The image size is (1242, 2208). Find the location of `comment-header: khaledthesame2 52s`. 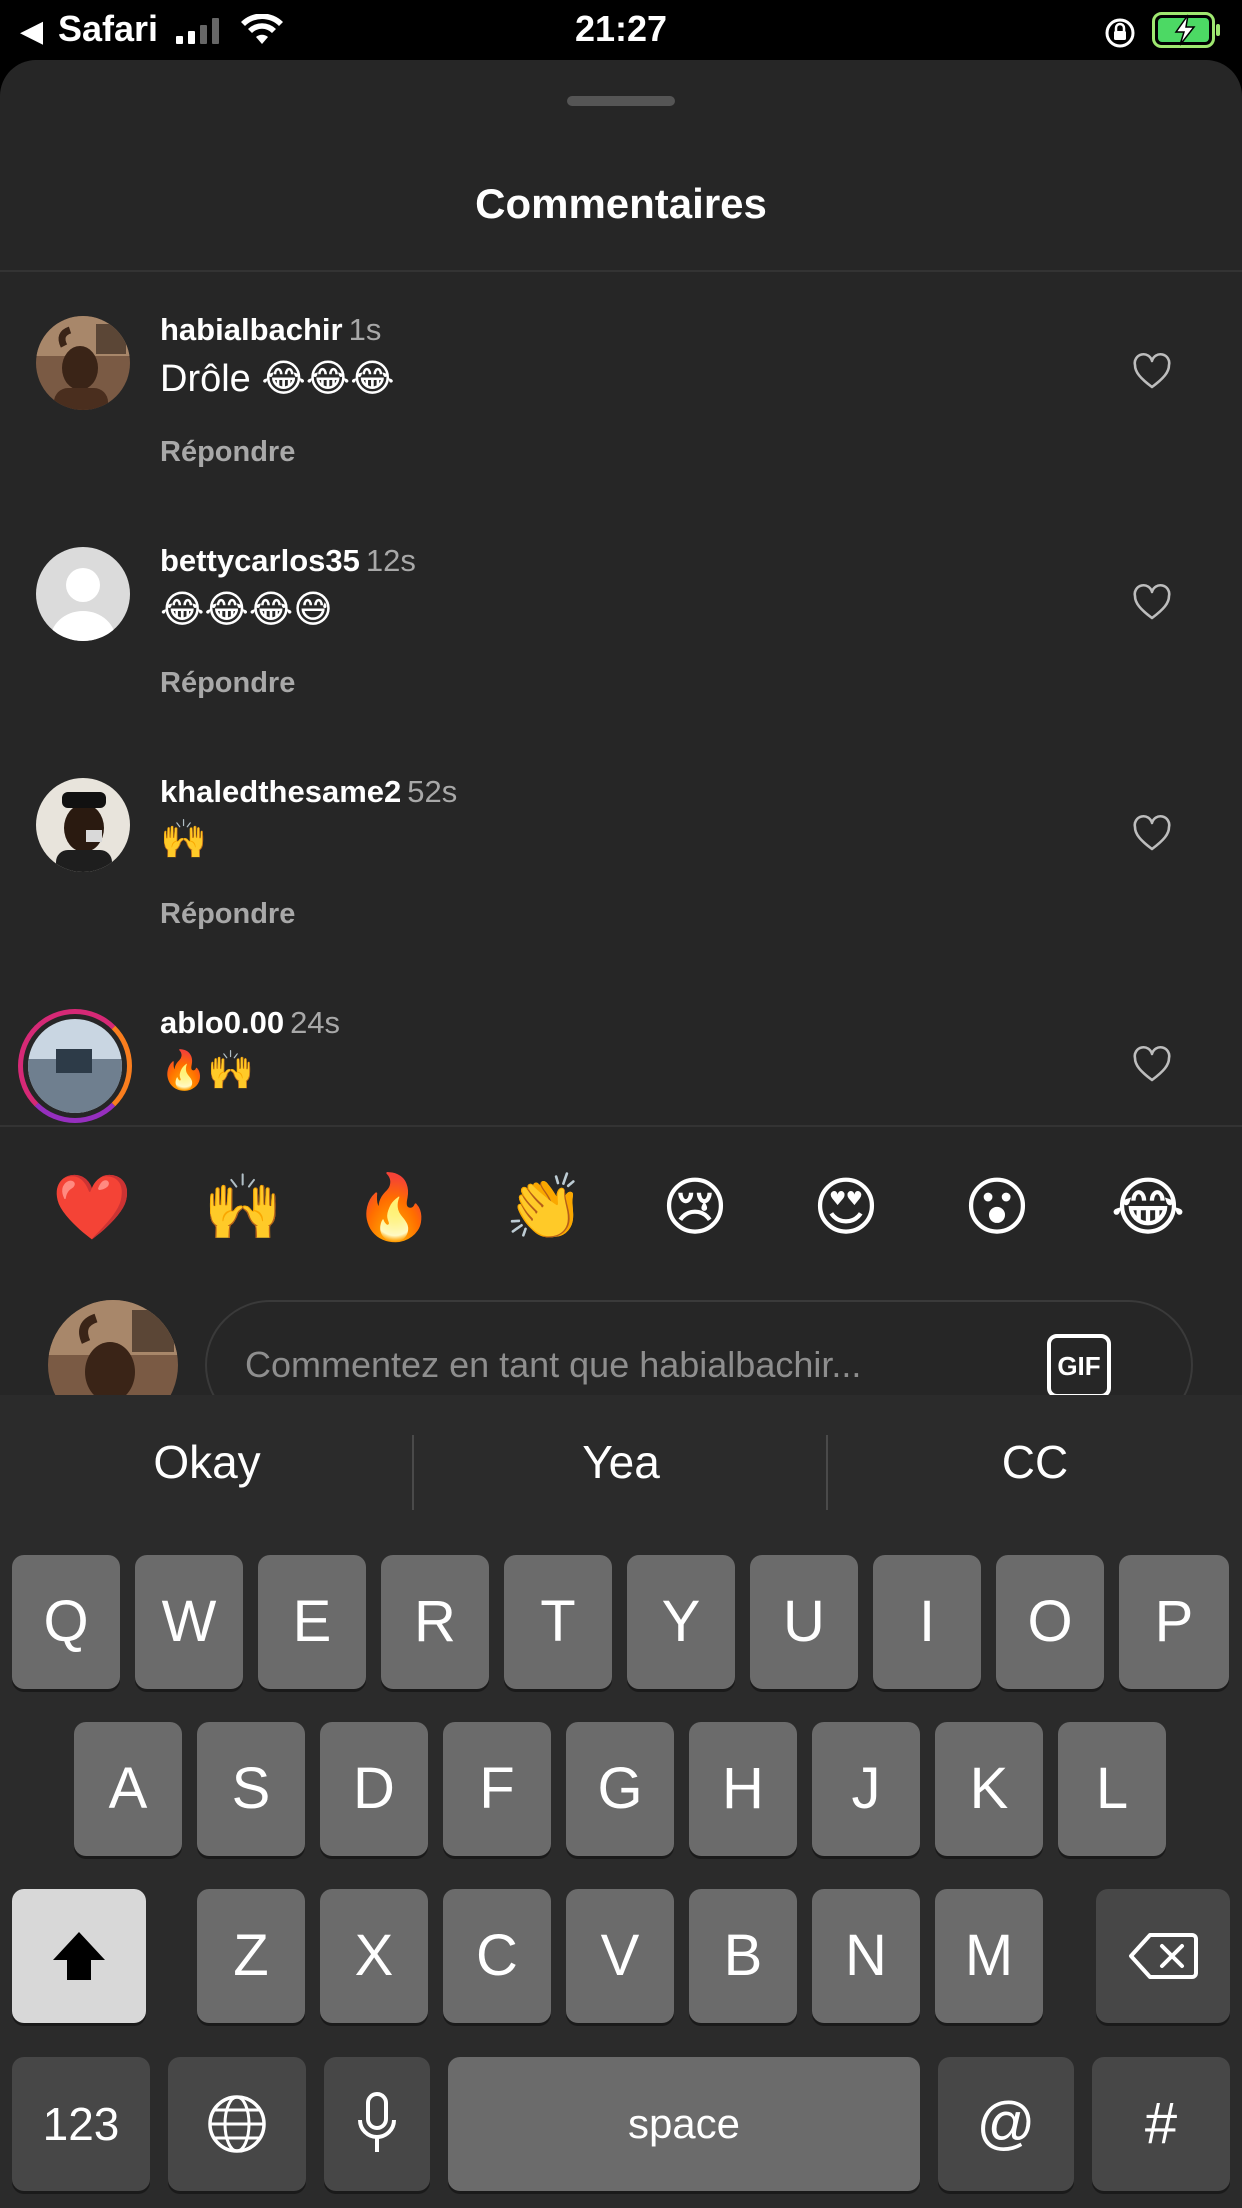

comment-header: khaledthesame2 52s is located at coordinates (308, 792).